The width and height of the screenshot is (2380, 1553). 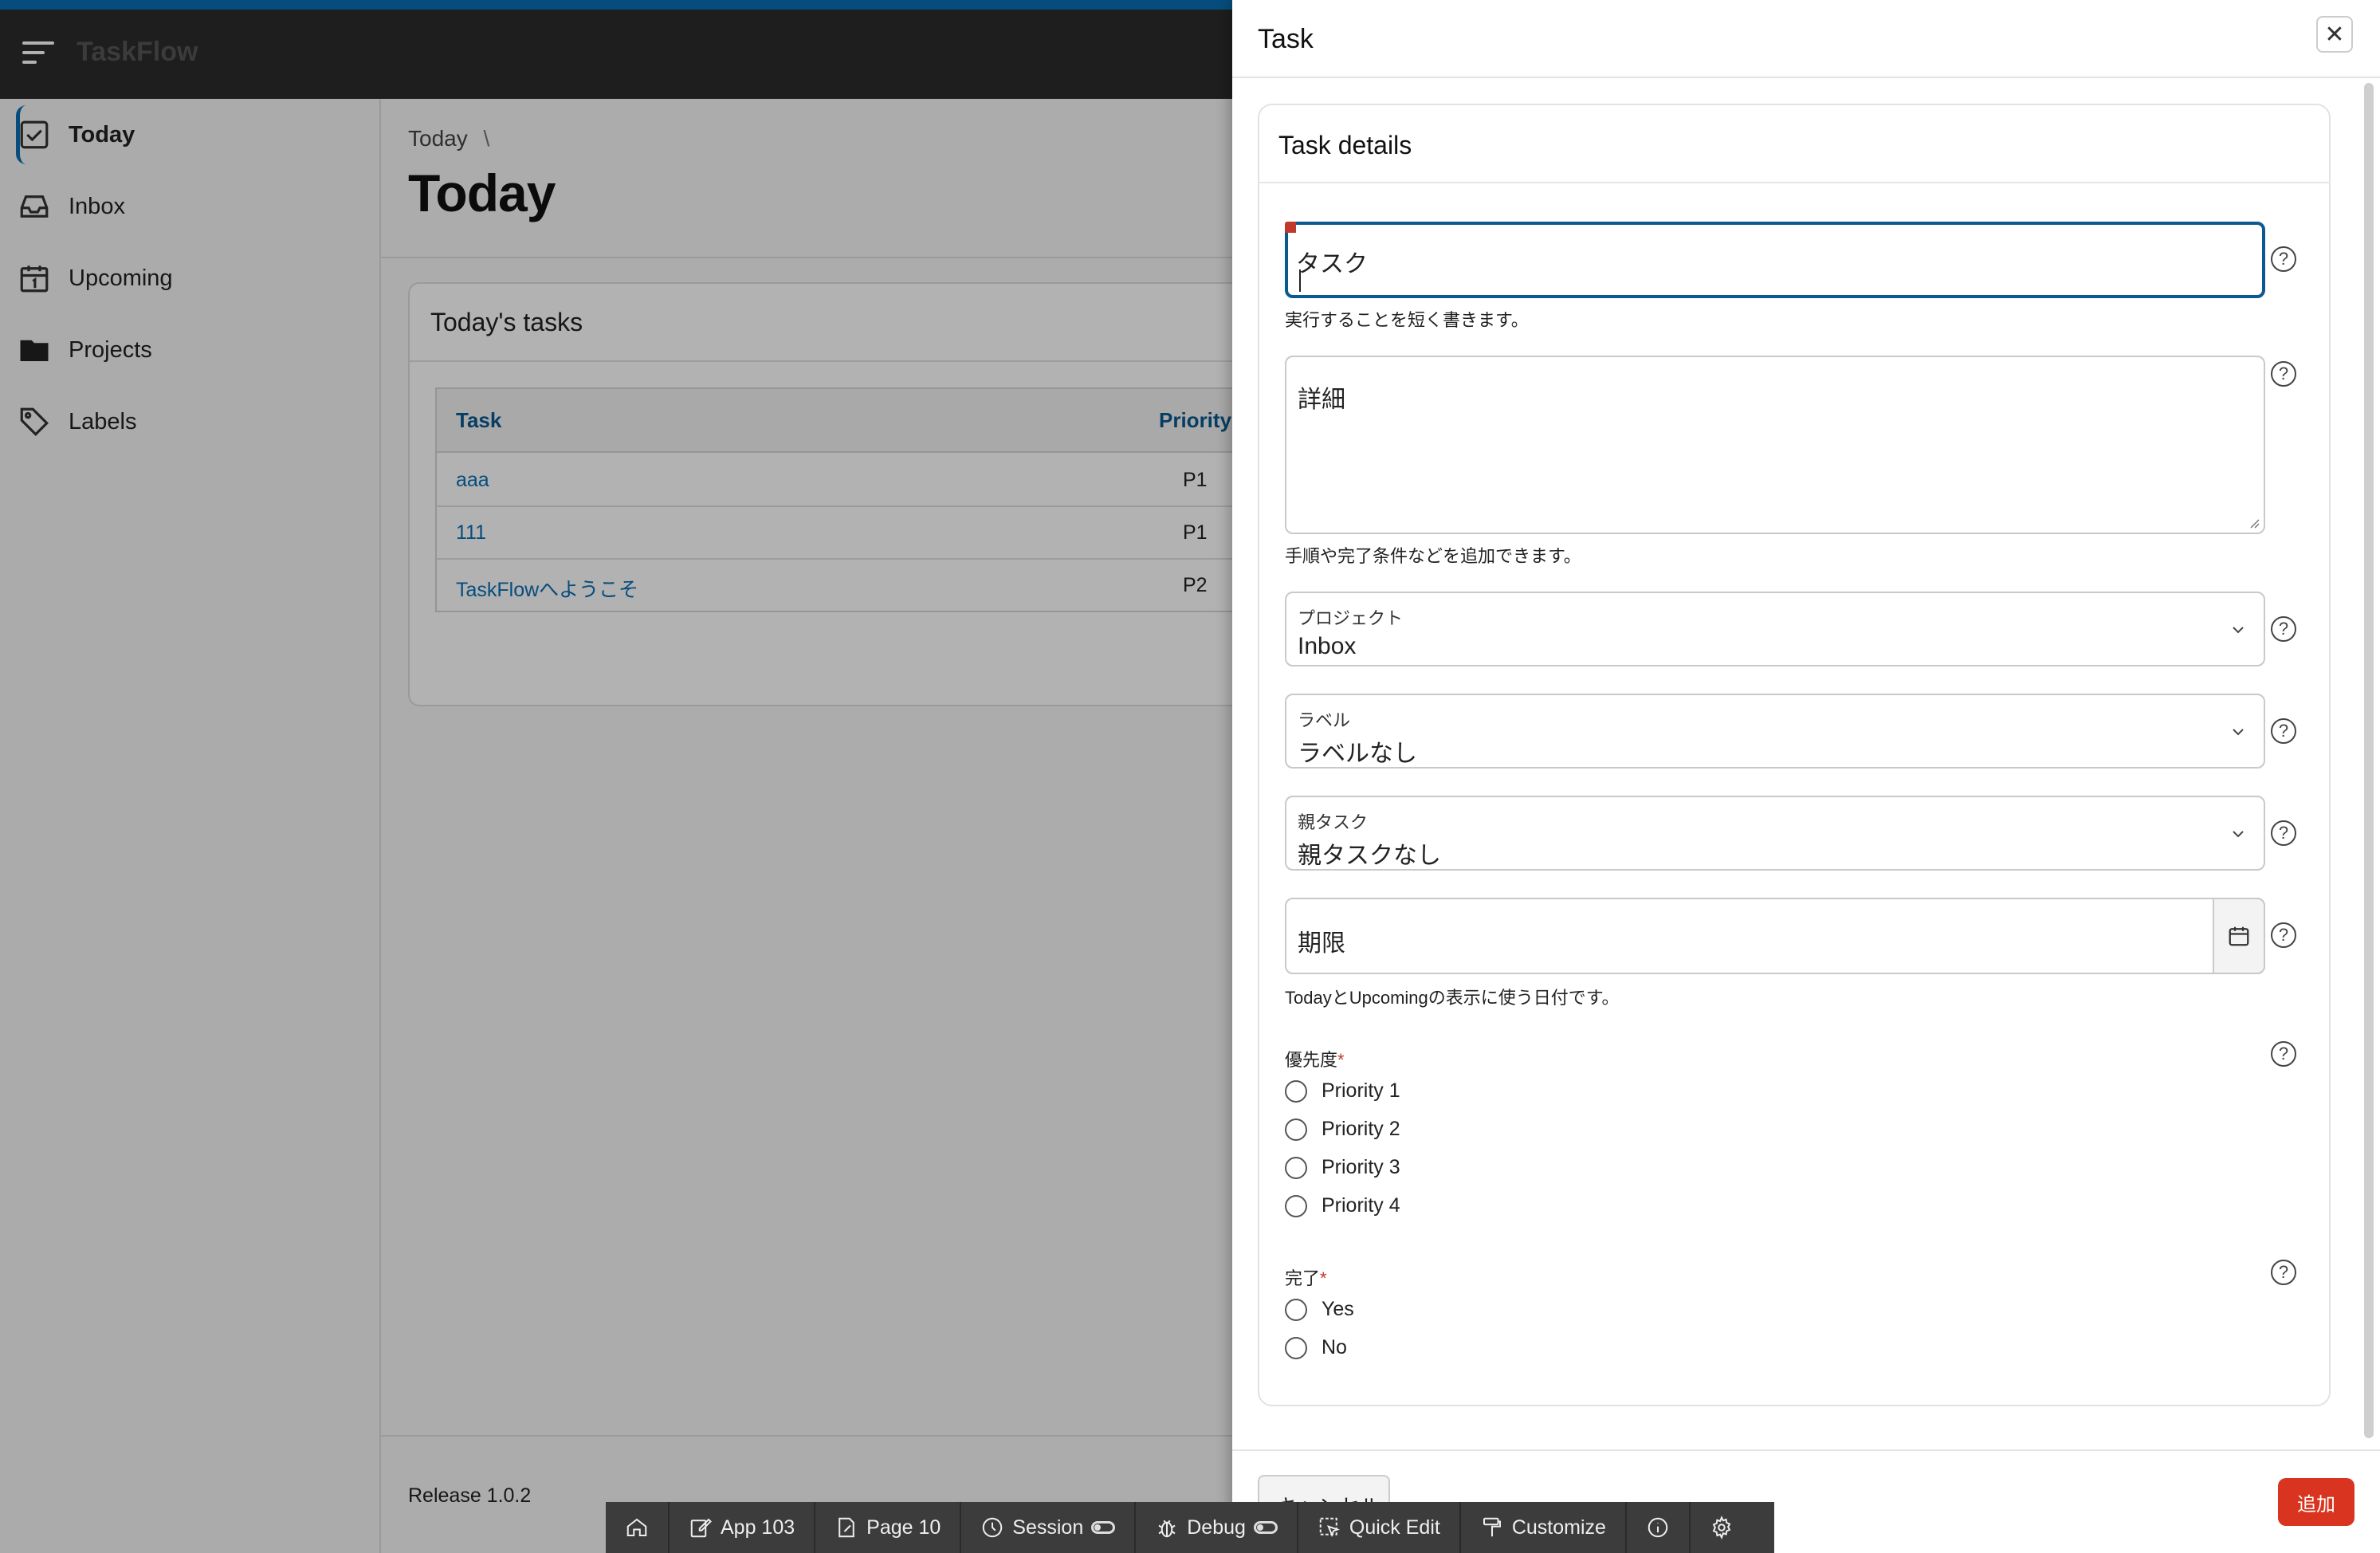 What do you see at coordinates (1338, 1309) in the screenshot?
I see `radio-label: Yes` at bounding box center [1338, 1309].